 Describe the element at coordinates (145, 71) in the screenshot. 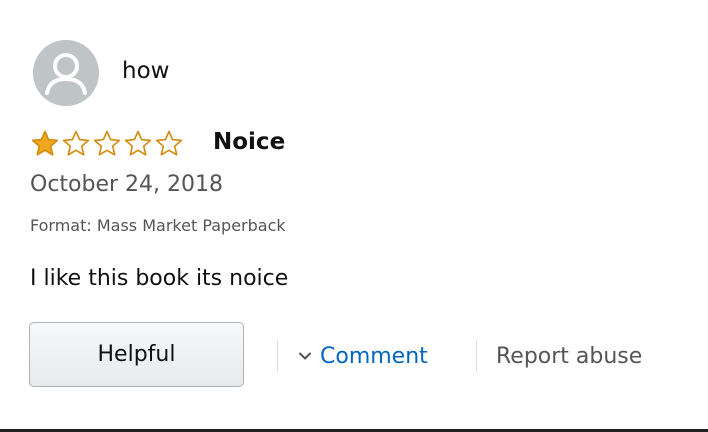

I see `reviewer-name: how` at that location.